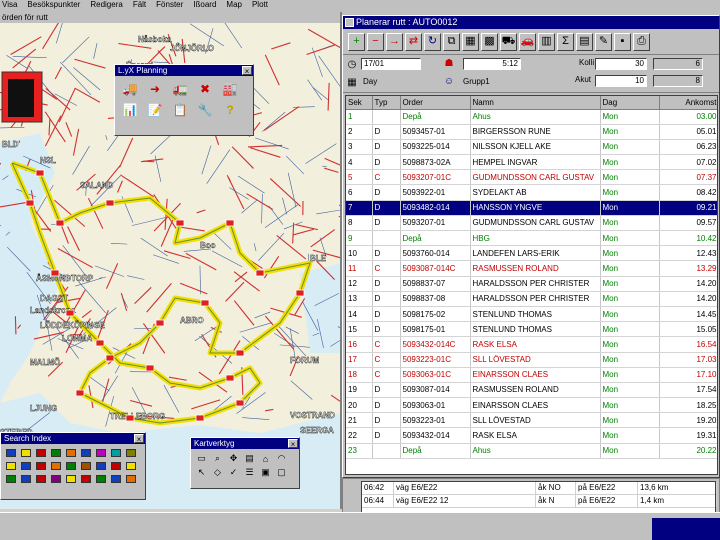 The width and height of the screenshot is (720, 540). What do you see at coordinates (531, 329) in the screenshot?
I see `table-row: 15 D 5098175-01 STENLUND THOMAS Mon 15.05` at bounding box center [531, 329].